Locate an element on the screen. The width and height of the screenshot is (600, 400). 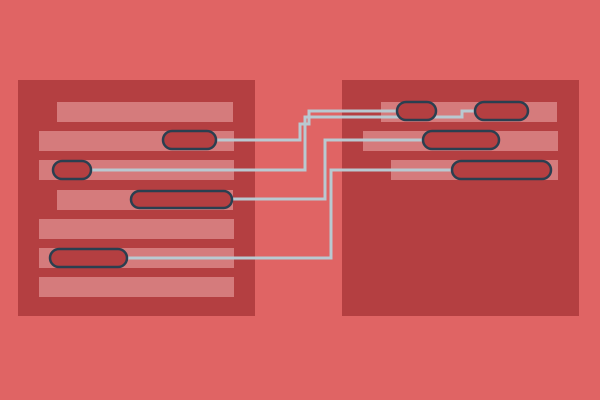
left-row-3-pill is located at coordinates (72, 170).